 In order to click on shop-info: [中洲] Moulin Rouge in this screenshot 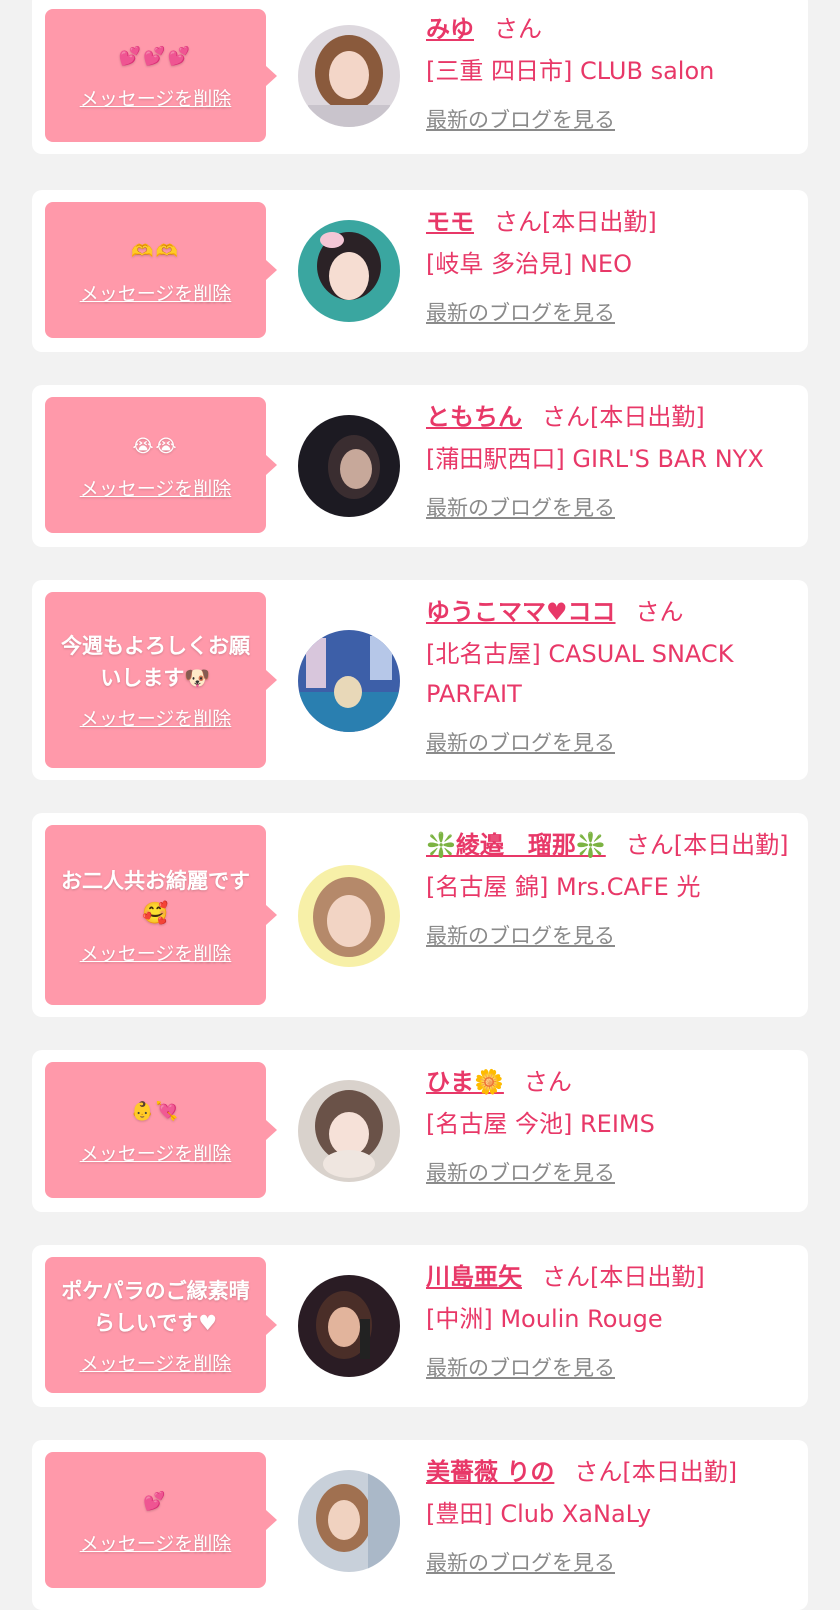, I will do `click(544, 1319)`.